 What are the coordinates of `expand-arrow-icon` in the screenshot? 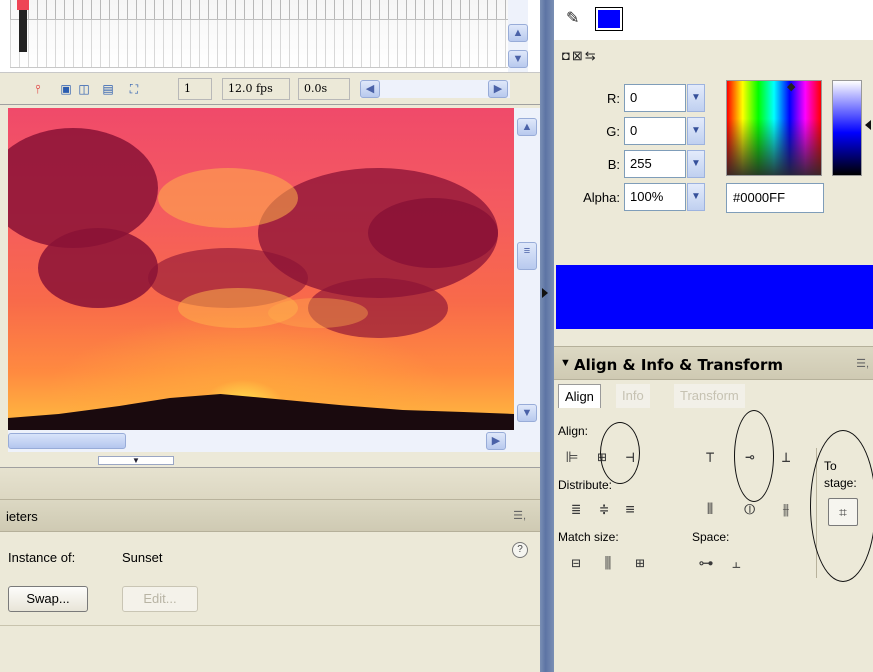 It's located at (545, 293).